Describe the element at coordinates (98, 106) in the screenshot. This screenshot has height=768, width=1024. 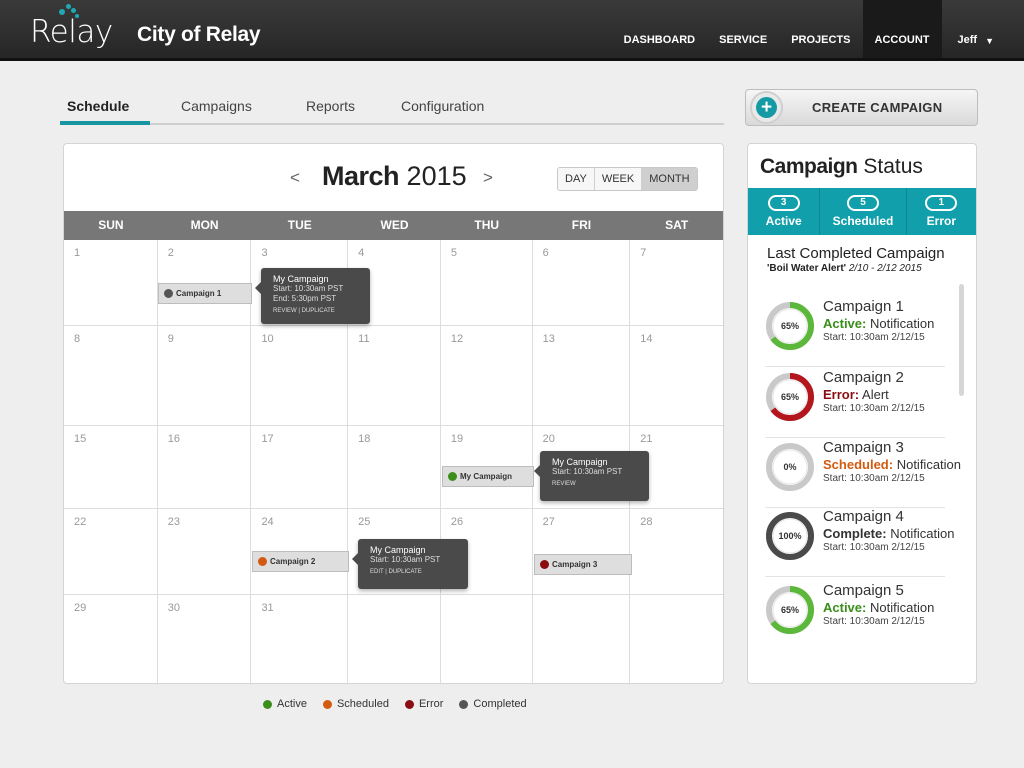
I see `tab-schedule: Schedule` at that location.